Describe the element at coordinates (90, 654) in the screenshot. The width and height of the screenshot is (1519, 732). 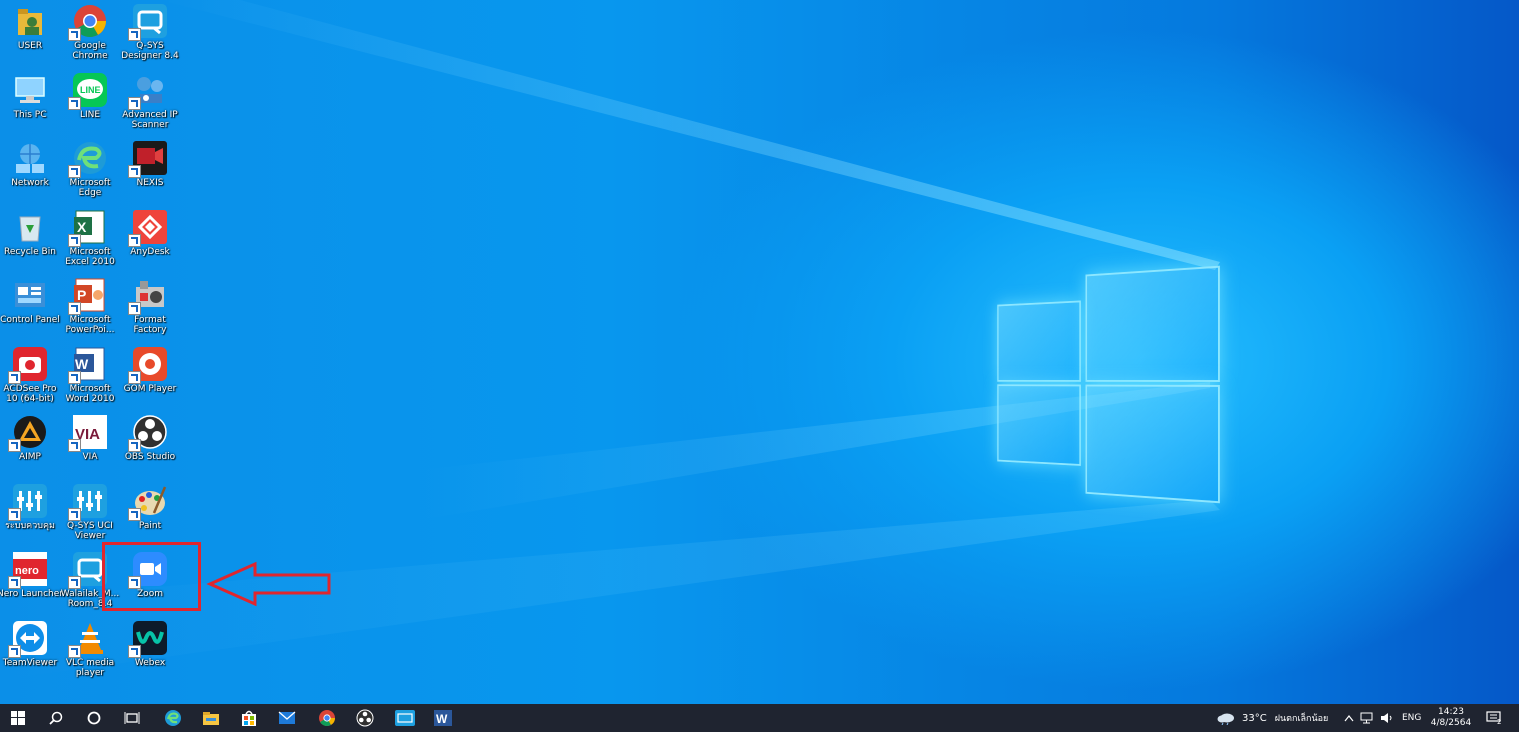
I see `desktop-icon-vlc: VLC media player` at that location.